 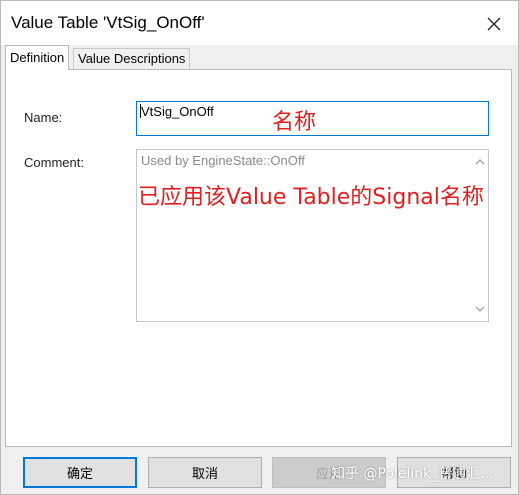 I want to click on scroll-down-button, so click(x=479, y=309).